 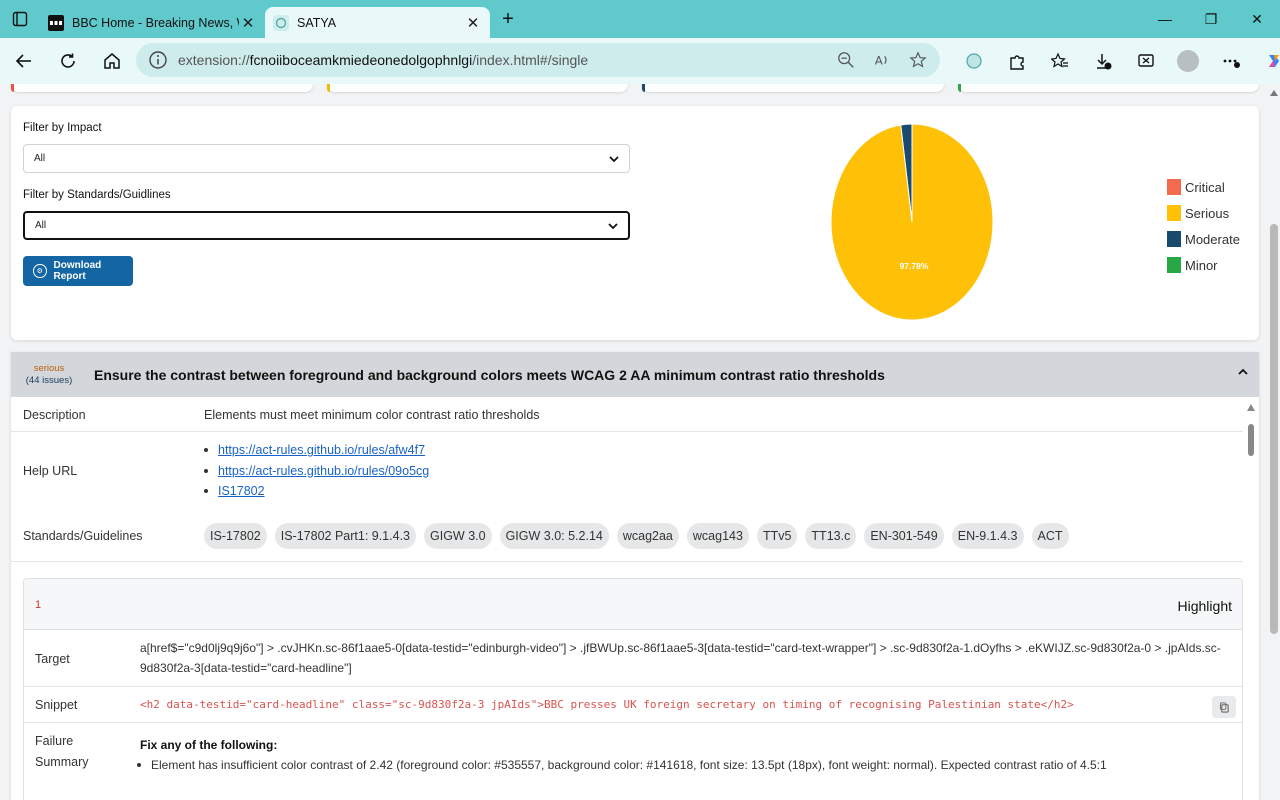 What do you see at coordinates (49, 368) in the screenshot?
I see `rule-impact-level: serious` at bounding box center [49, 368].